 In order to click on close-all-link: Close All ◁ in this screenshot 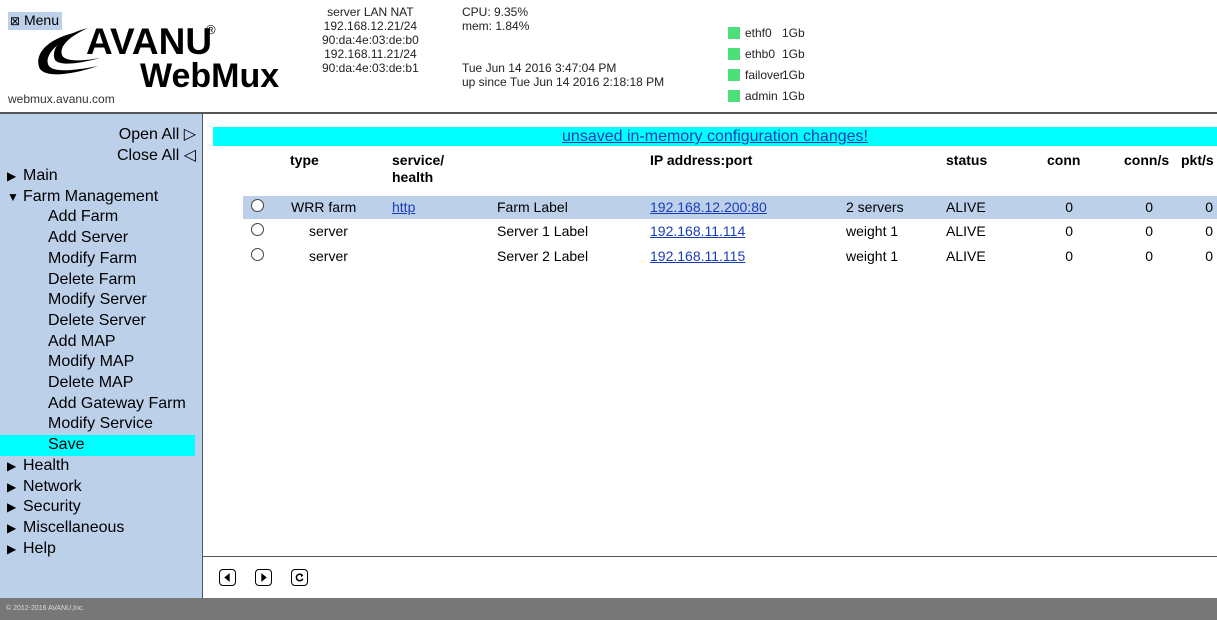, I will do `click(101, 155)`.